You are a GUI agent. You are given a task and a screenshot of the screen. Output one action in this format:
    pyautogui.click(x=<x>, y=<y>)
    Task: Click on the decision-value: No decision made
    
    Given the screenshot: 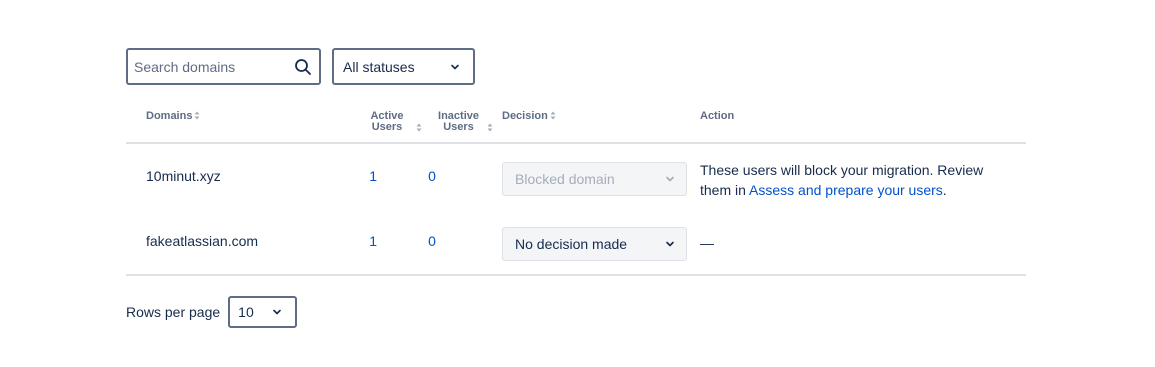 What is the action you would take?
    pyautogui.click(x=571, y=244)
    